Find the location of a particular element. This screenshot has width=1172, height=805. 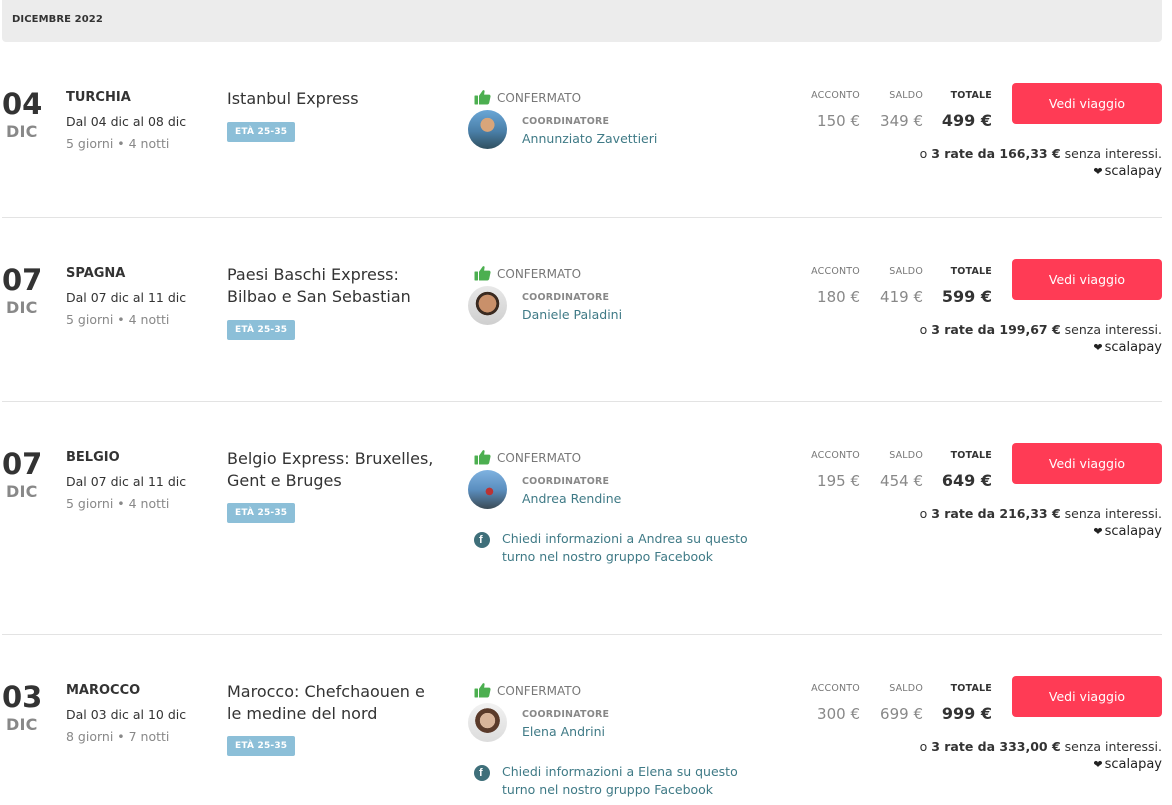

trip-country: MAROCCO is located at coordinates (103, 690).